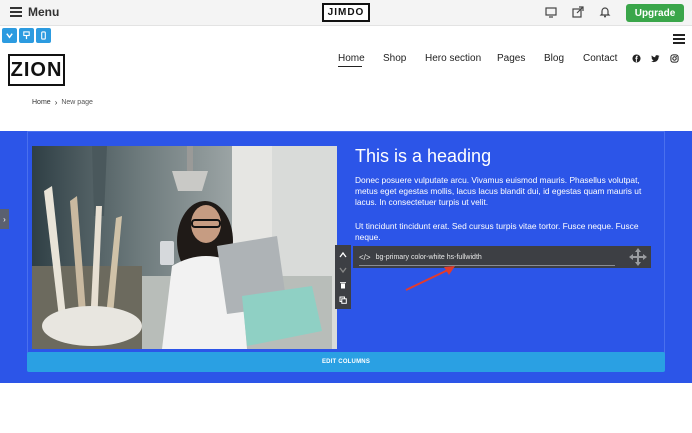 The width and height of the screenshot is (692, 433). What do you see at coordinates (343, 255) in the screenshot?
I see `move-up-icon` at bounding box center [343, 255].